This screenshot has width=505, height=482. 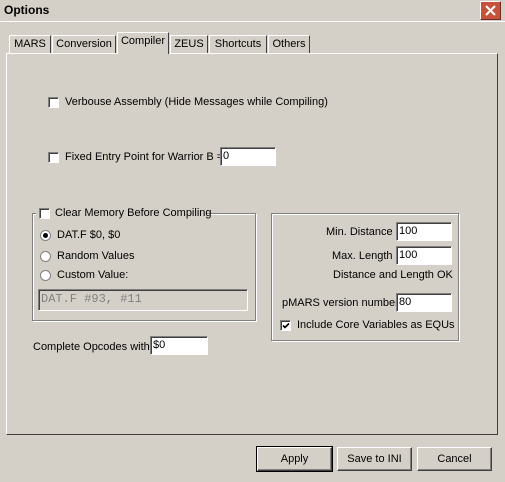 I want to click on radio-custom-value-label: Custom Value:, so click(x=93, y=275).